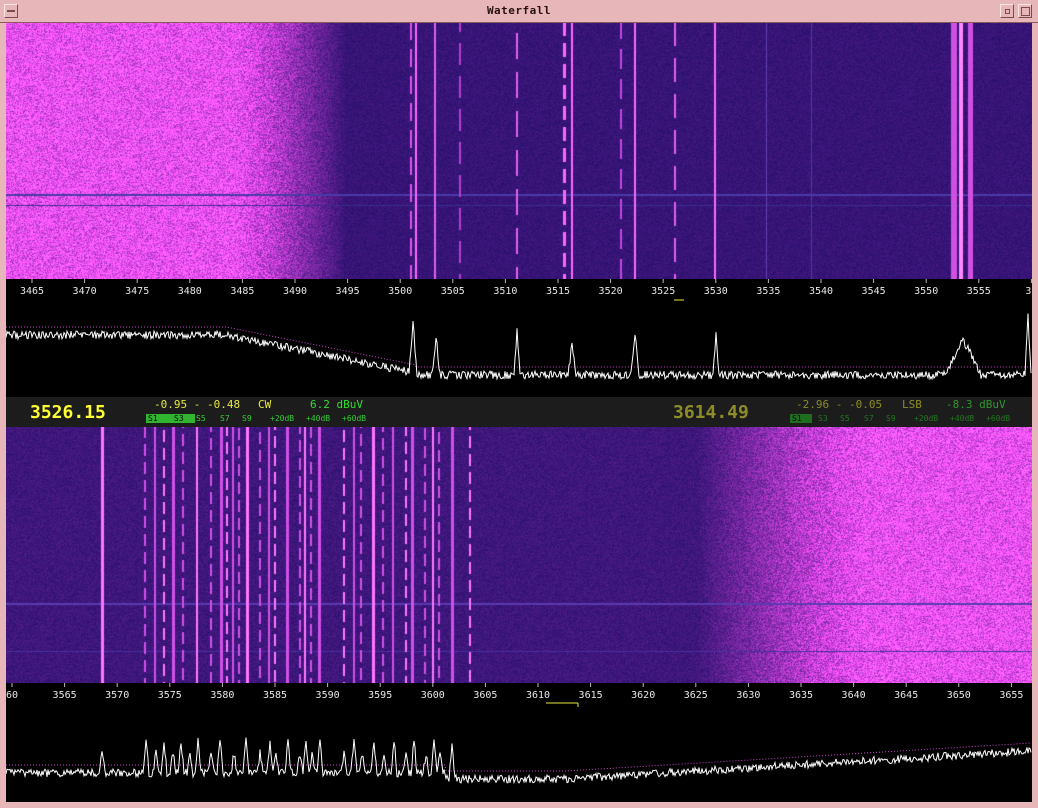 Image resolution: width=1038 pixels, height=808 pixels. I want to click on upper-spectrum, so click(519, 355).